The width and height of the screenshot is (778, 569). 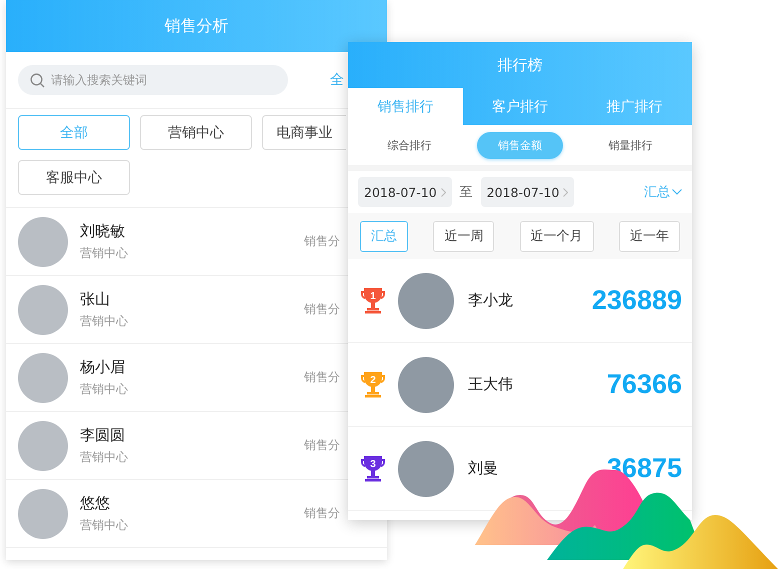 What do you see at coordinates (663, 192) in the screenshot?
I see `mode-dropdown: 汇总` at bounding box center [663, 192].